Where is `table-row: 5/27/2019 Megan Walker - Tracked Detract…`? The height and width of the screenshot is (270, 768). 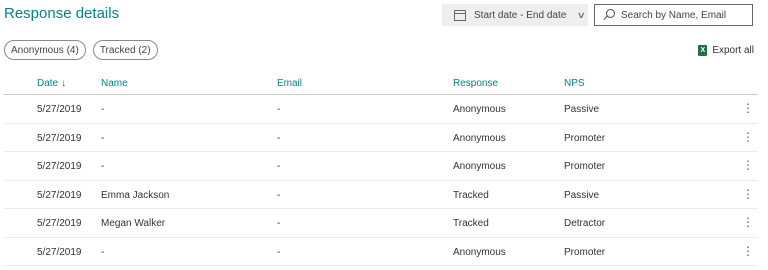
table-row: 5/27/2019 Megan Walker - Tracked Detract… is located at coordinates (381, 223).